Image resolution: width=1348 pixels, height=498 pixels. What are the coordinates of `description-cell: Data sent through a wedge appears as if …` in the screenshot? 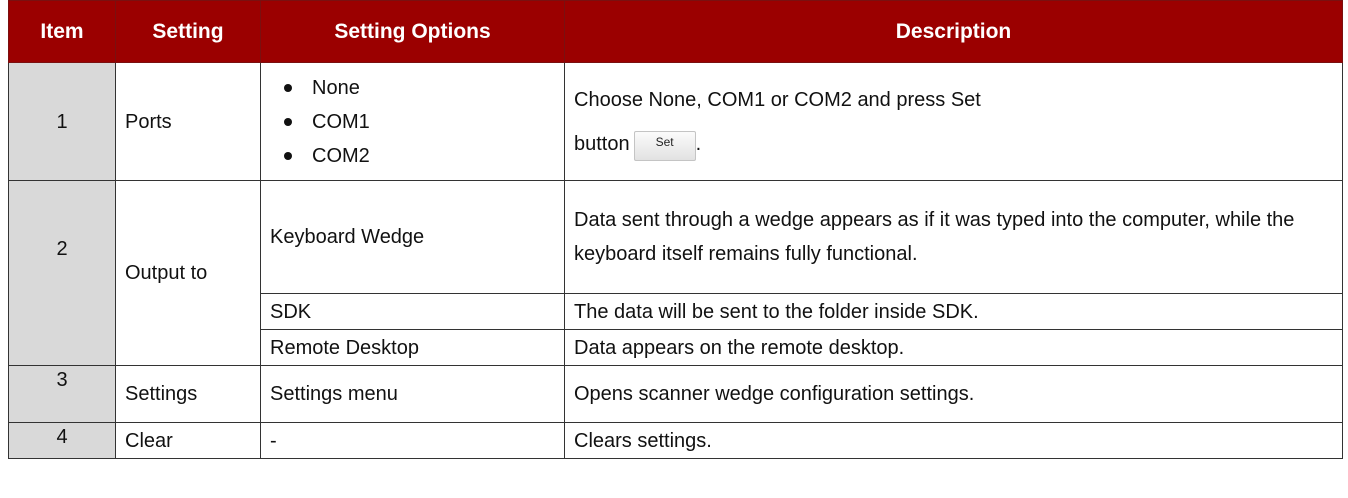 It's located at (953, 237).